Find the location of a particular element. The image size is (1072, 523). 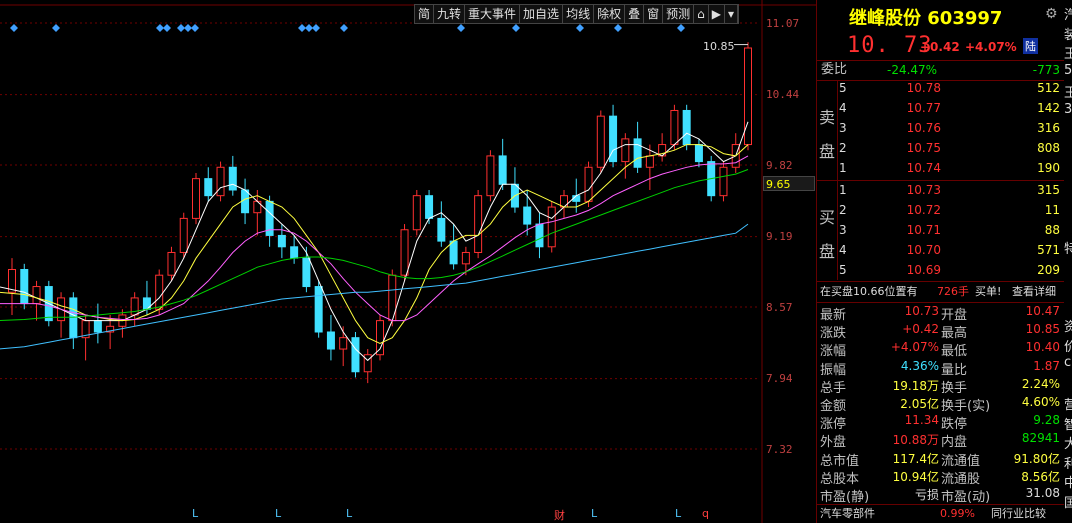

ask-volume: 142 is located at coordinates (1048, 108).